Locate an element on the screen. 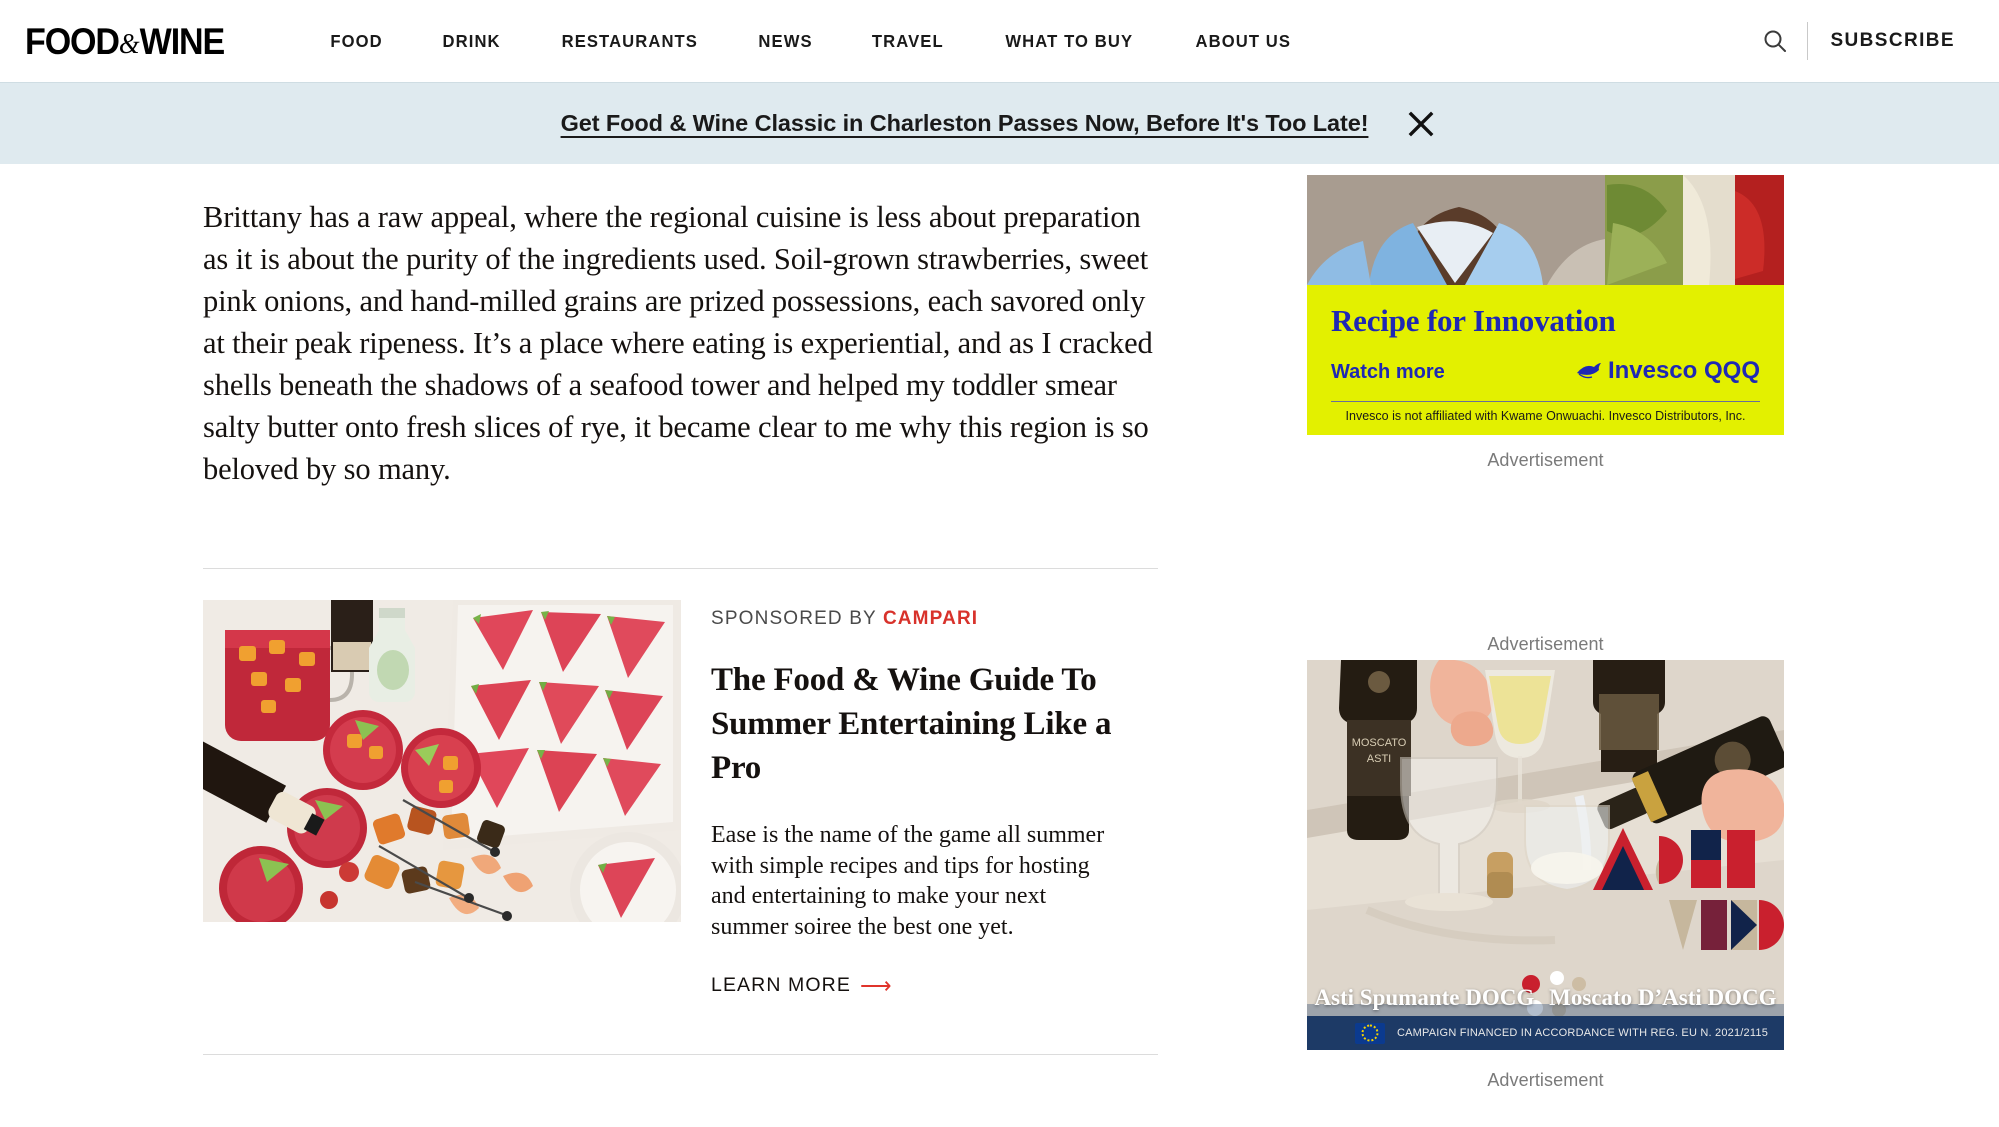  ad-invesco-brand-label: Invesco QQQ is located at coordinates (1683, 370).